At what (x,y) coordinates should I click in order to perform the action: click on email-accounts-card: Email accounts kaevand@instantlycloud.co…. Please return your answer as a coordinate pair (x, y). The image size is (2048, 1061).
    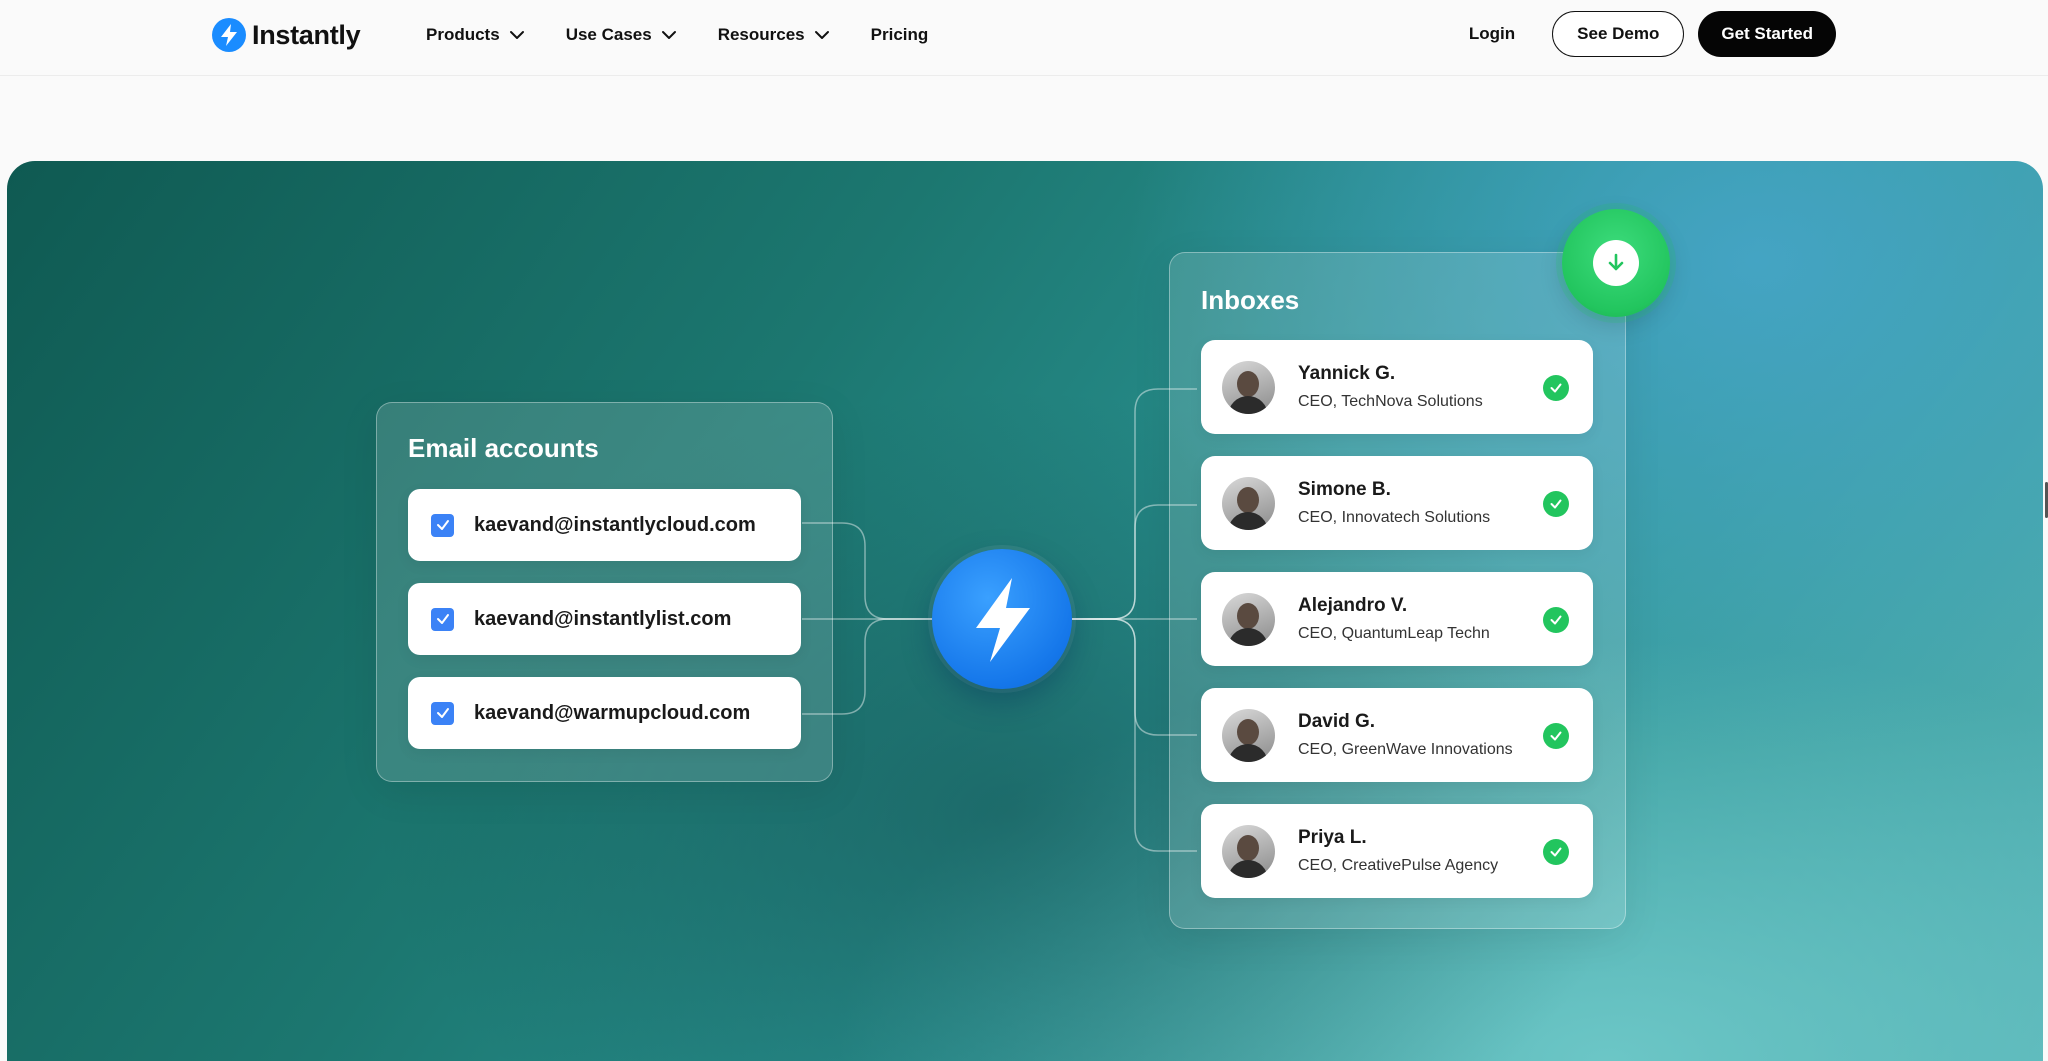
    Looking at the image, I should click on (604, 592).